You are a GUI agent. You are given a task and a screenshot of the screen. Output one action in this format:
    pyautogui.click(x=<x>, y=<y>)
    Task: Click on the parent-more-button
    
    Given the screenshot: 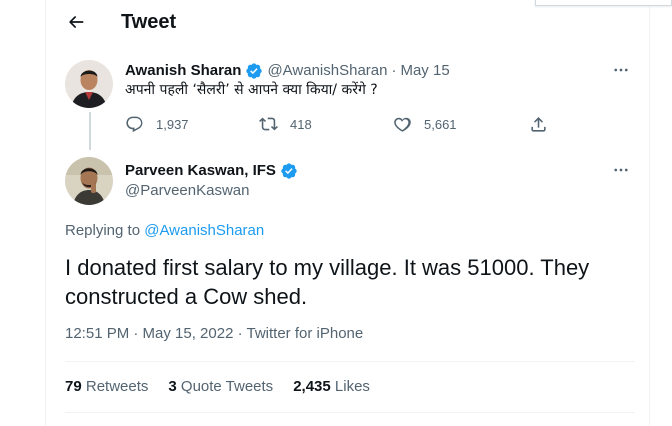 What is the action you would take?
    pyautogui.click(x=621, y=70)
    